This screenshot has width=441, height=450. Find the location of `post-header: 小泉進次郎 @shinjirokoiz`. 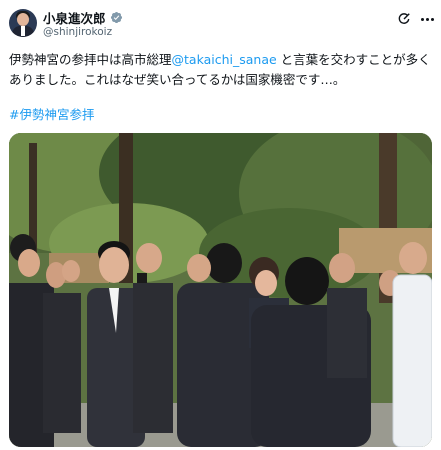

post-header: 小泉進次郎 @shinjirokoiz is located at coordinates (222, 25).